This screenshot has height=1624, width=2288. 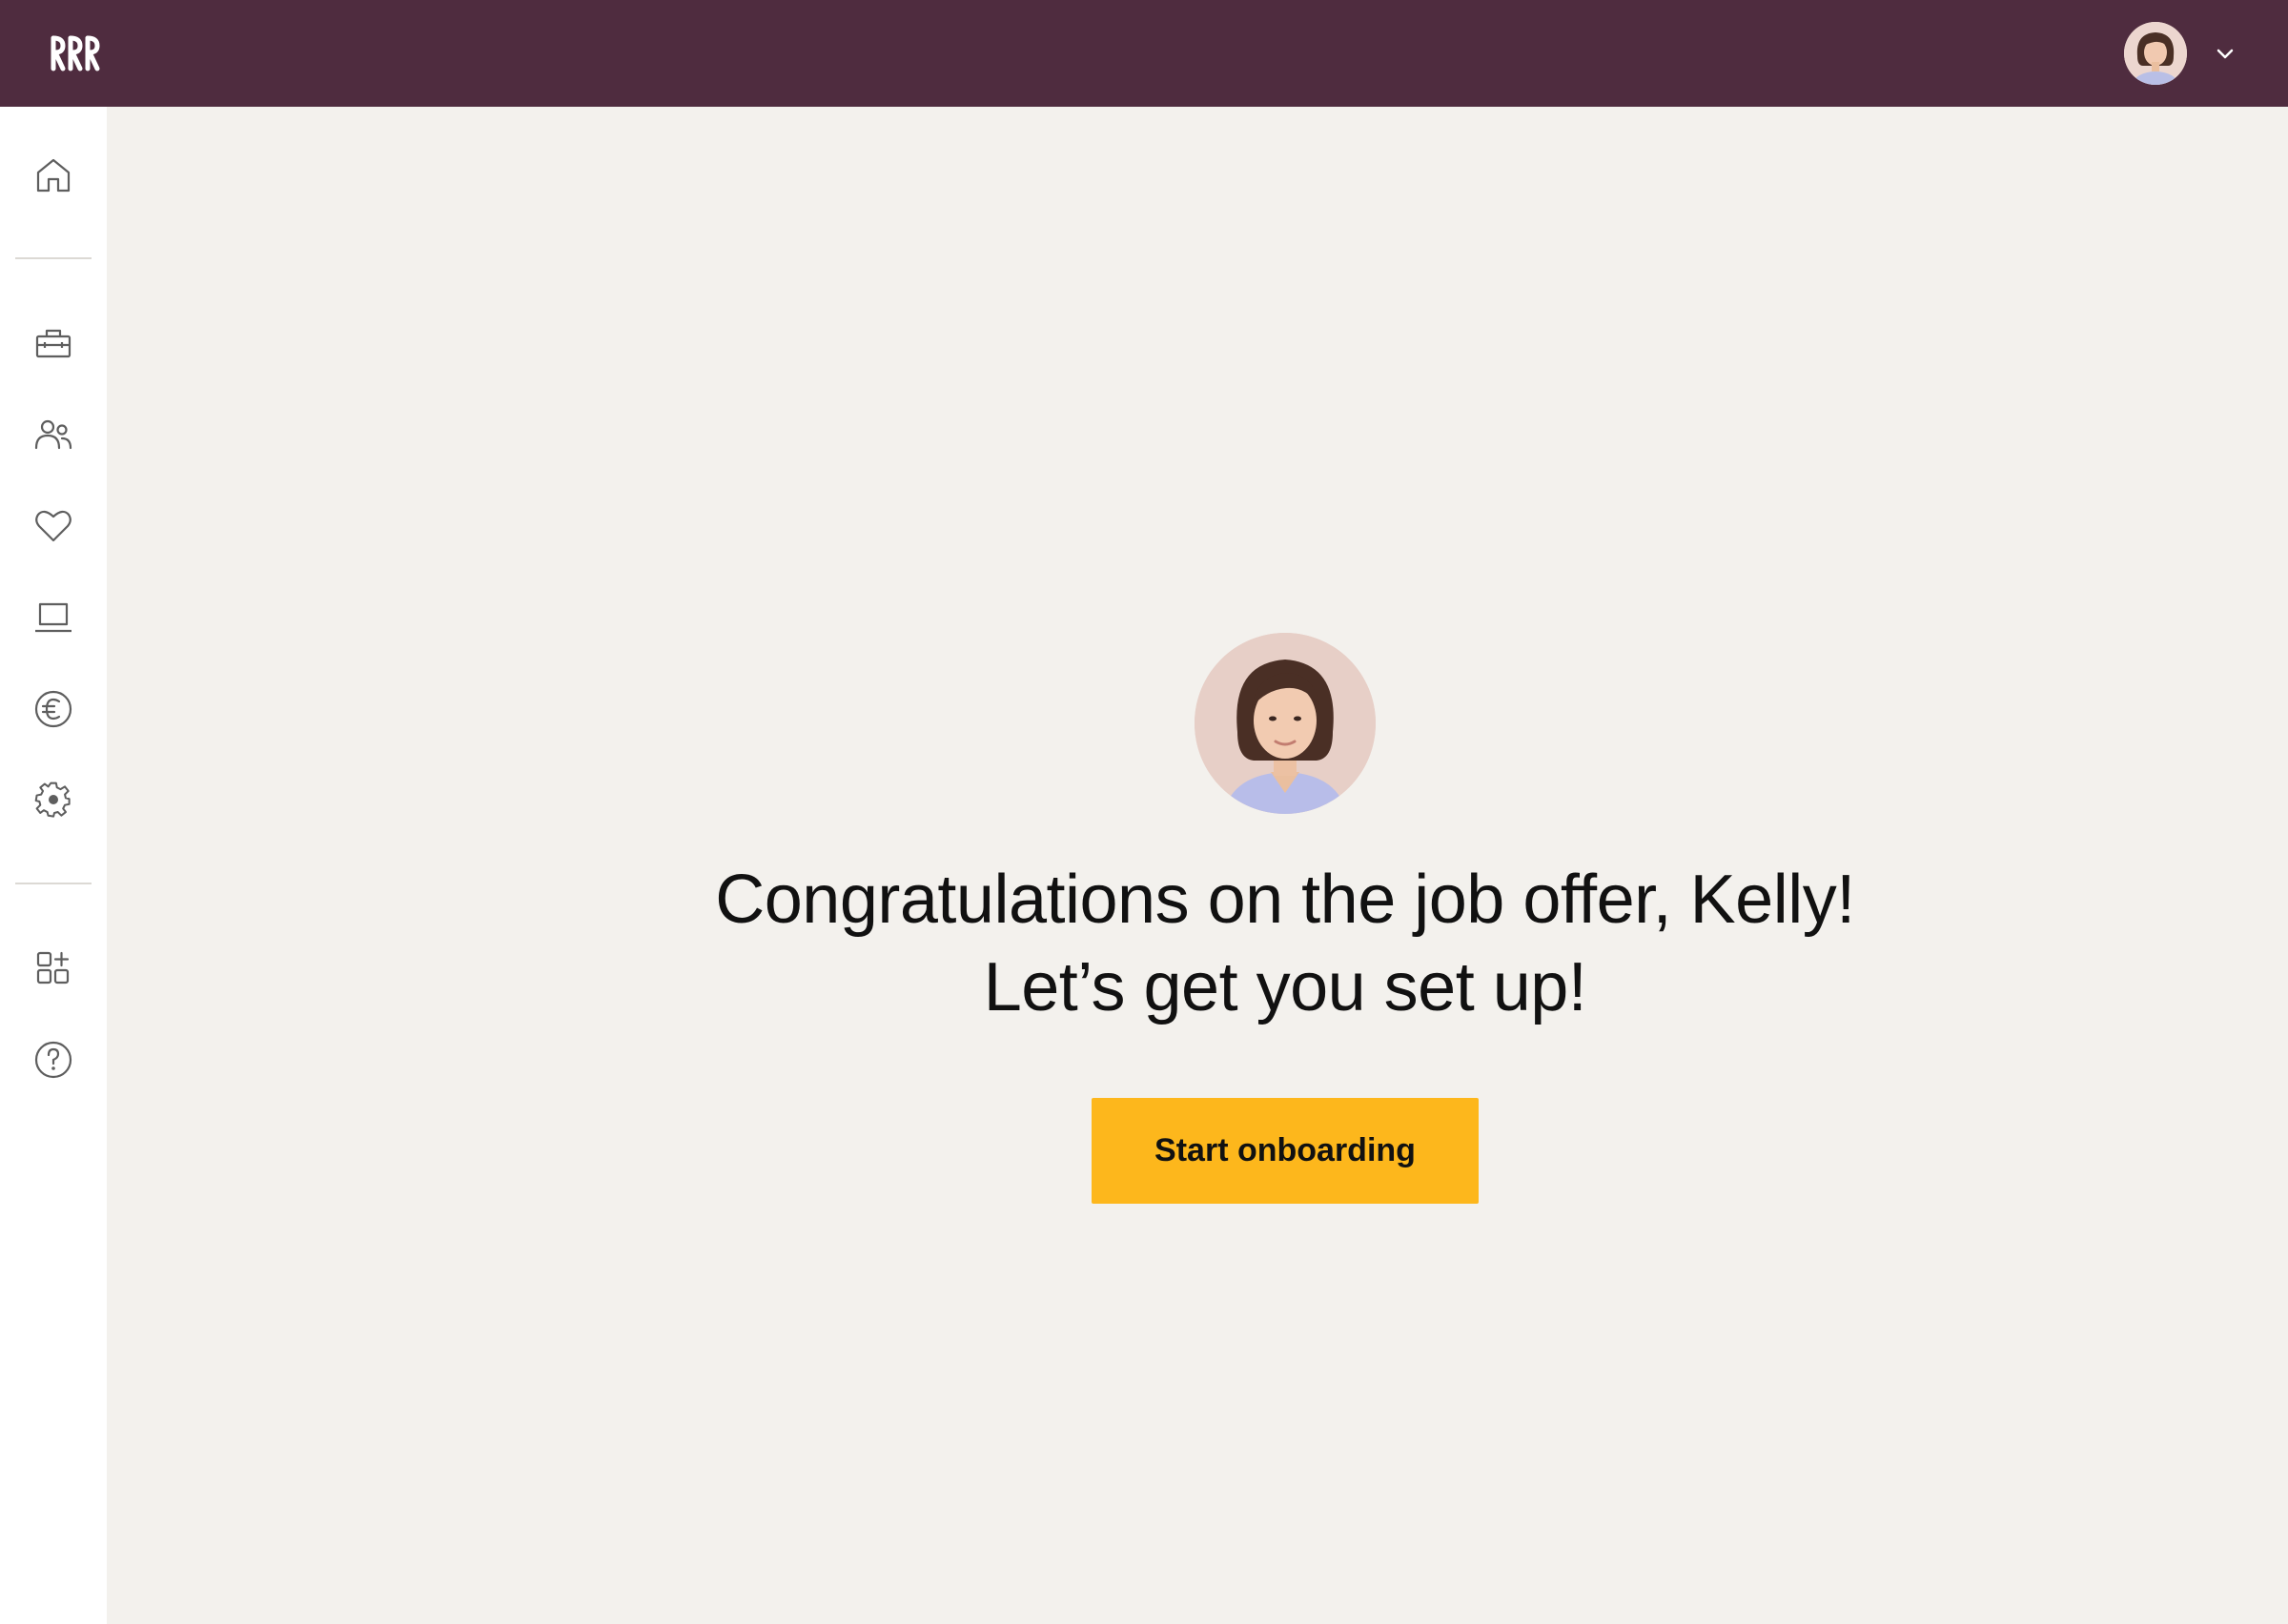 What do you see at coordinates (76, 53) in the screenshot?
I see `brand-logo` at bounding box center [76, 53].